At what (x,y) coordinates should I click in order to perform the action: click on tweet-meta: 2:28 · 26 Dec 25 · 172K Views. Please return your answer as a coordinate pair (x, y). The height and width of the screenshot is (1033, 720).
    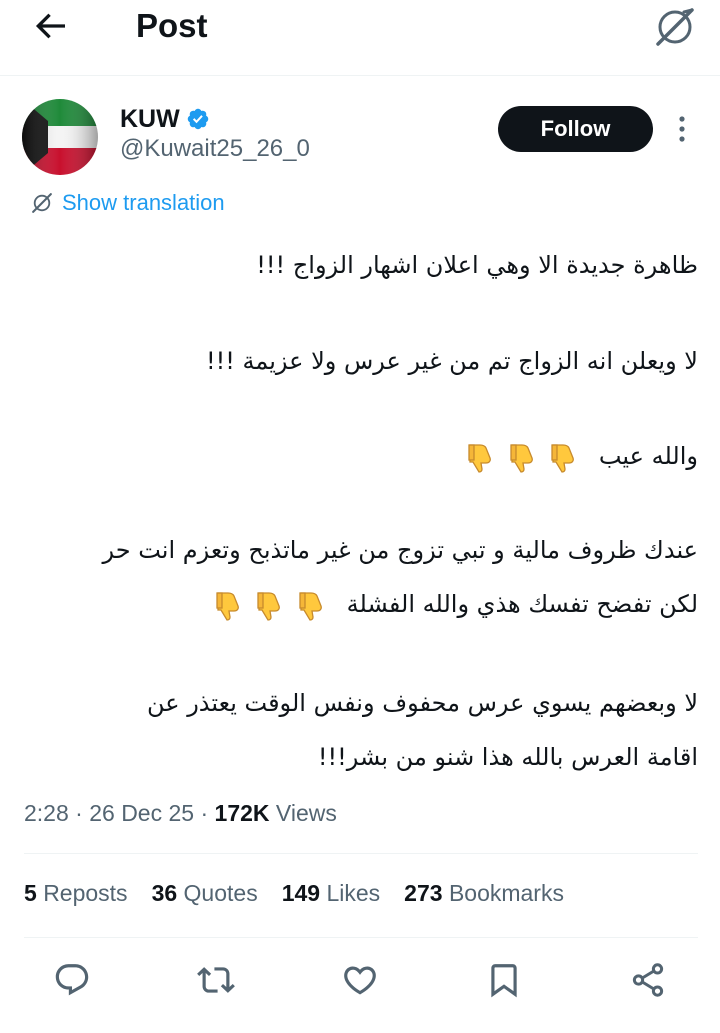
    Looking at the image, I should click on (180, 813).